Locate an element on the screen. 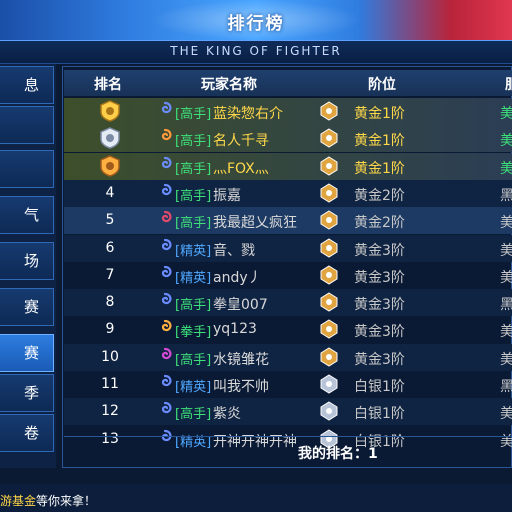 This screenshot has width=512, height=512. ticker-message: 等你来拿！ is located at coordinates (66, 501).